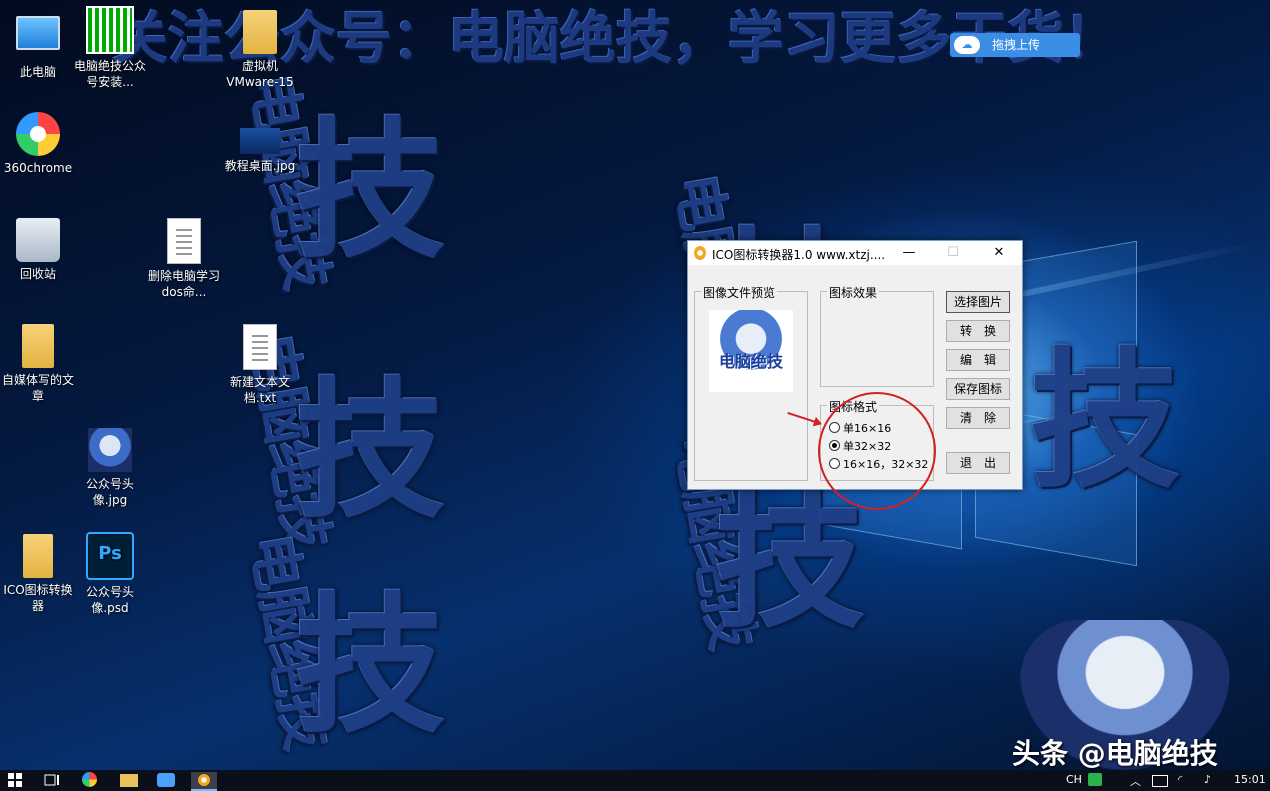  Describe the element at coordinates (1095, 779) in the screenshot. I see `ime-s-icon` at that location.